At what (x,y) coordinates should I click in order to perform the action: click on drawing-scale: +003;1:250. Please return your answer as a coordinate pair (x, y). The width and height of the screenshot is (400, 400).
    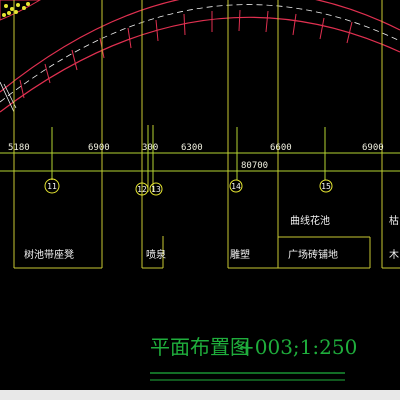
    Looking at the image, I should click on (297, 347).